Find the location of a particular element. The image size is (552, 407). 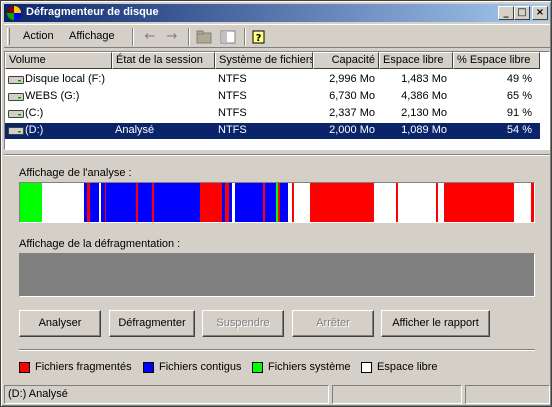

legend-label-system: Fichiers système is located at coordinates (309, 367).